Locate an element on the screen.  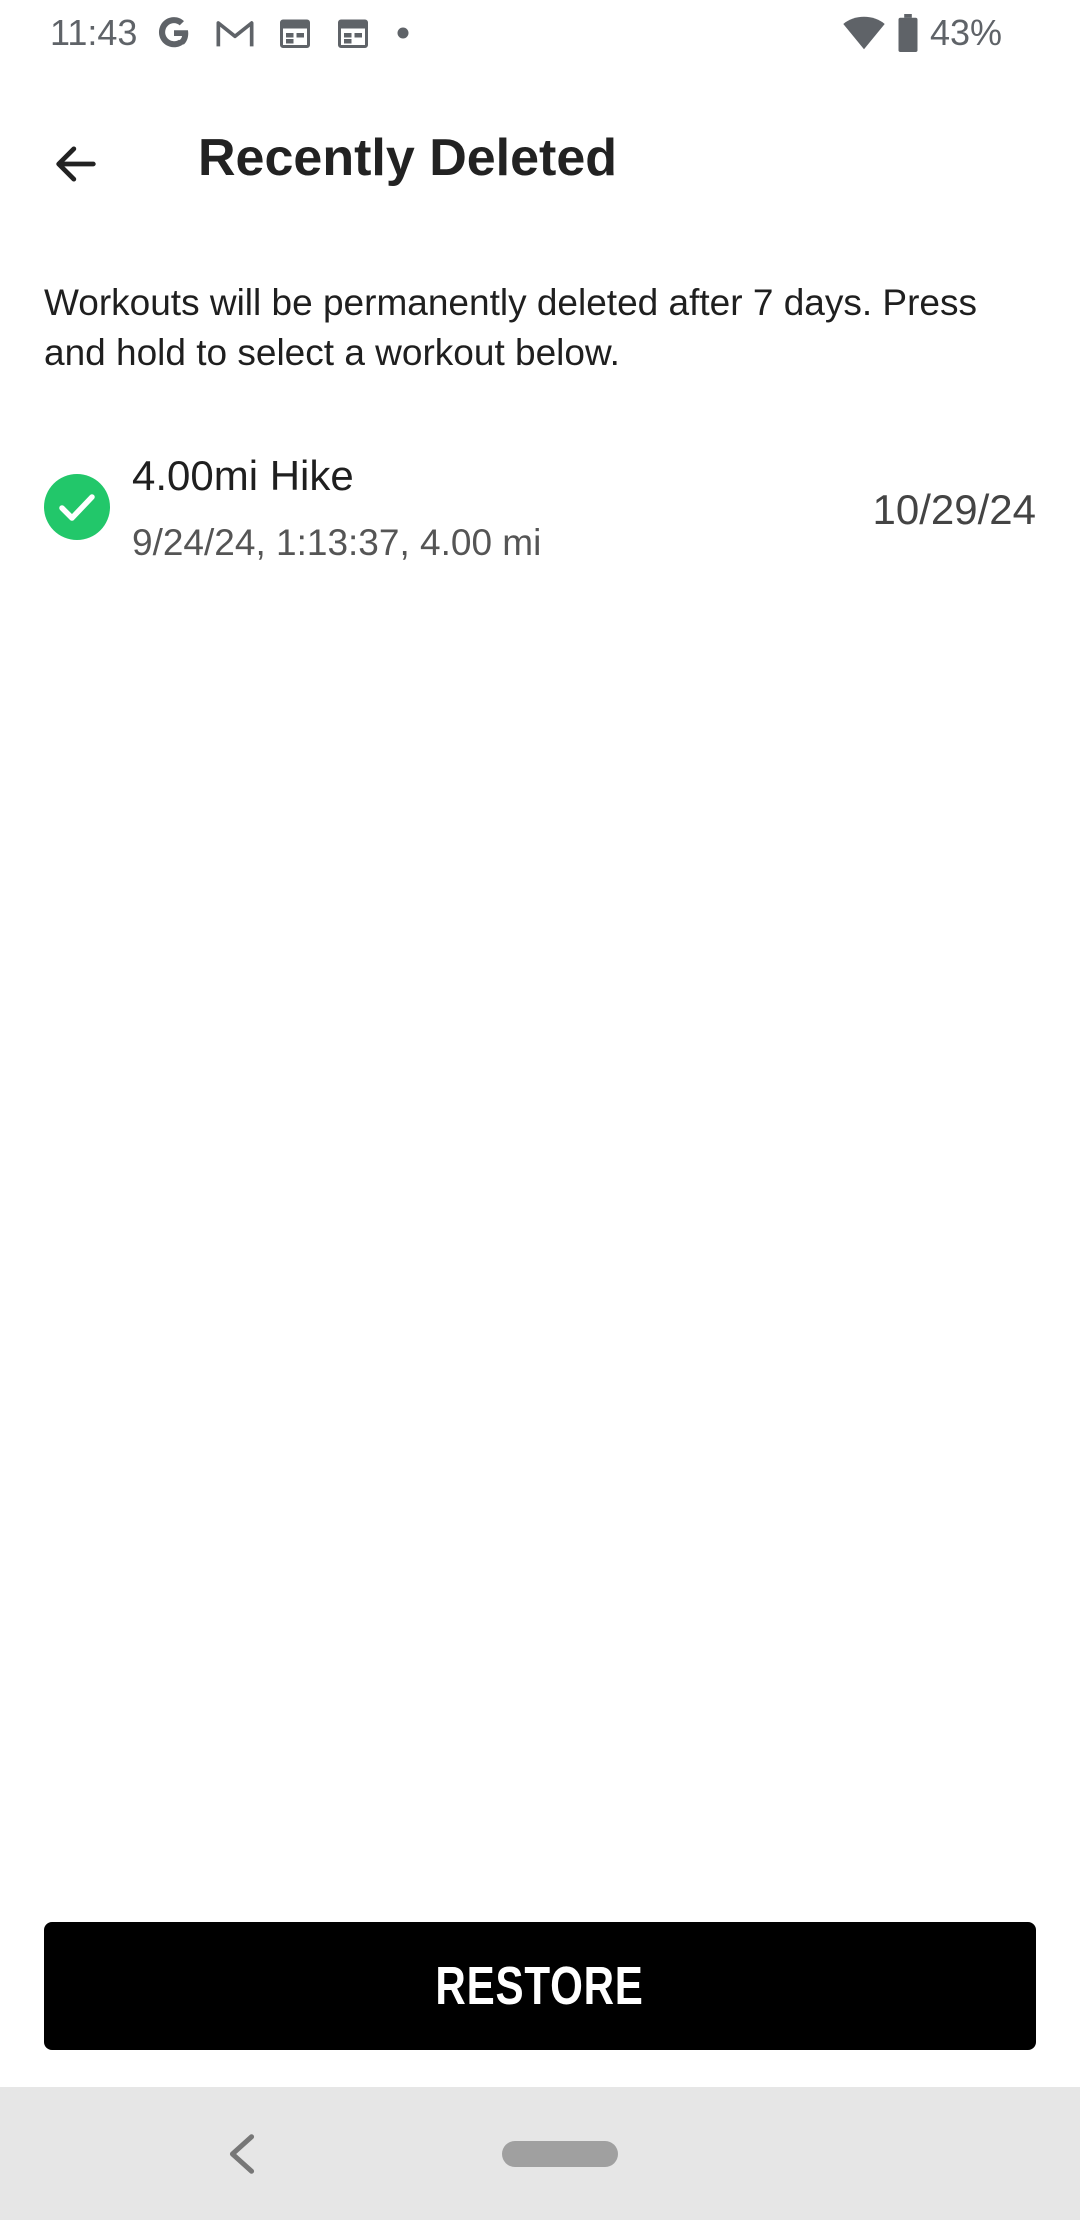
back-button is located at coordinates (76, 164).